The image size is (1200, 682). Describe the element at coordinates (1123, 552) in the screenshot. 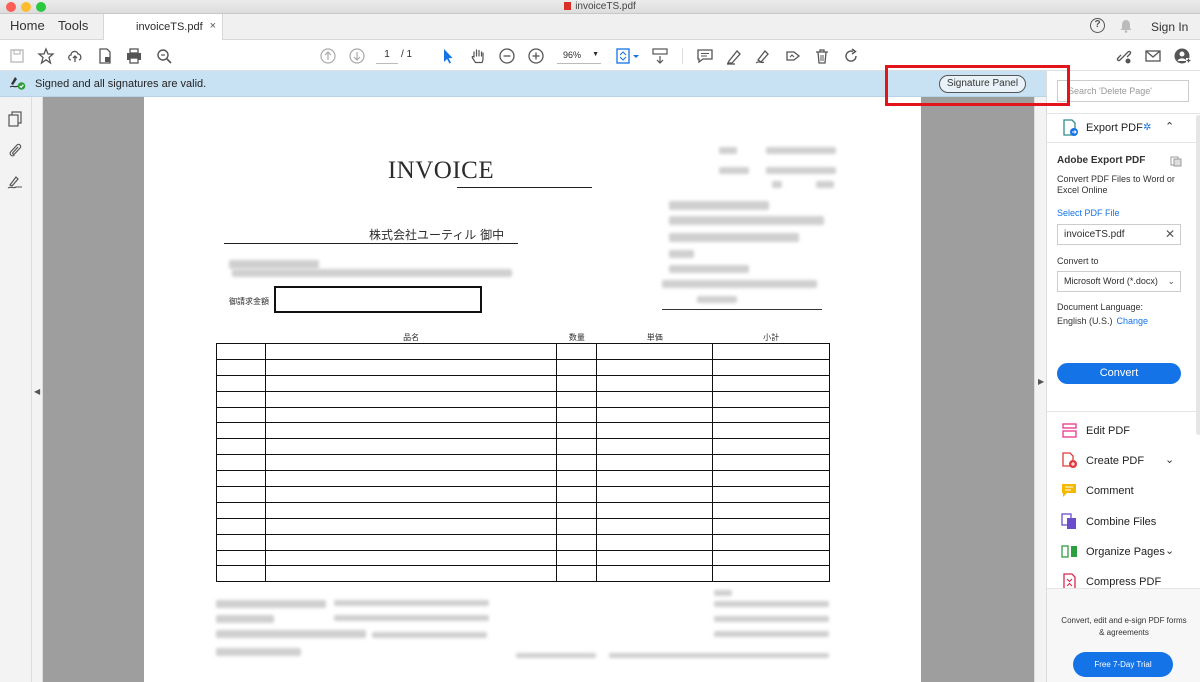

I see `tool-organize-pages: Organize Pages ⌄` at that location.